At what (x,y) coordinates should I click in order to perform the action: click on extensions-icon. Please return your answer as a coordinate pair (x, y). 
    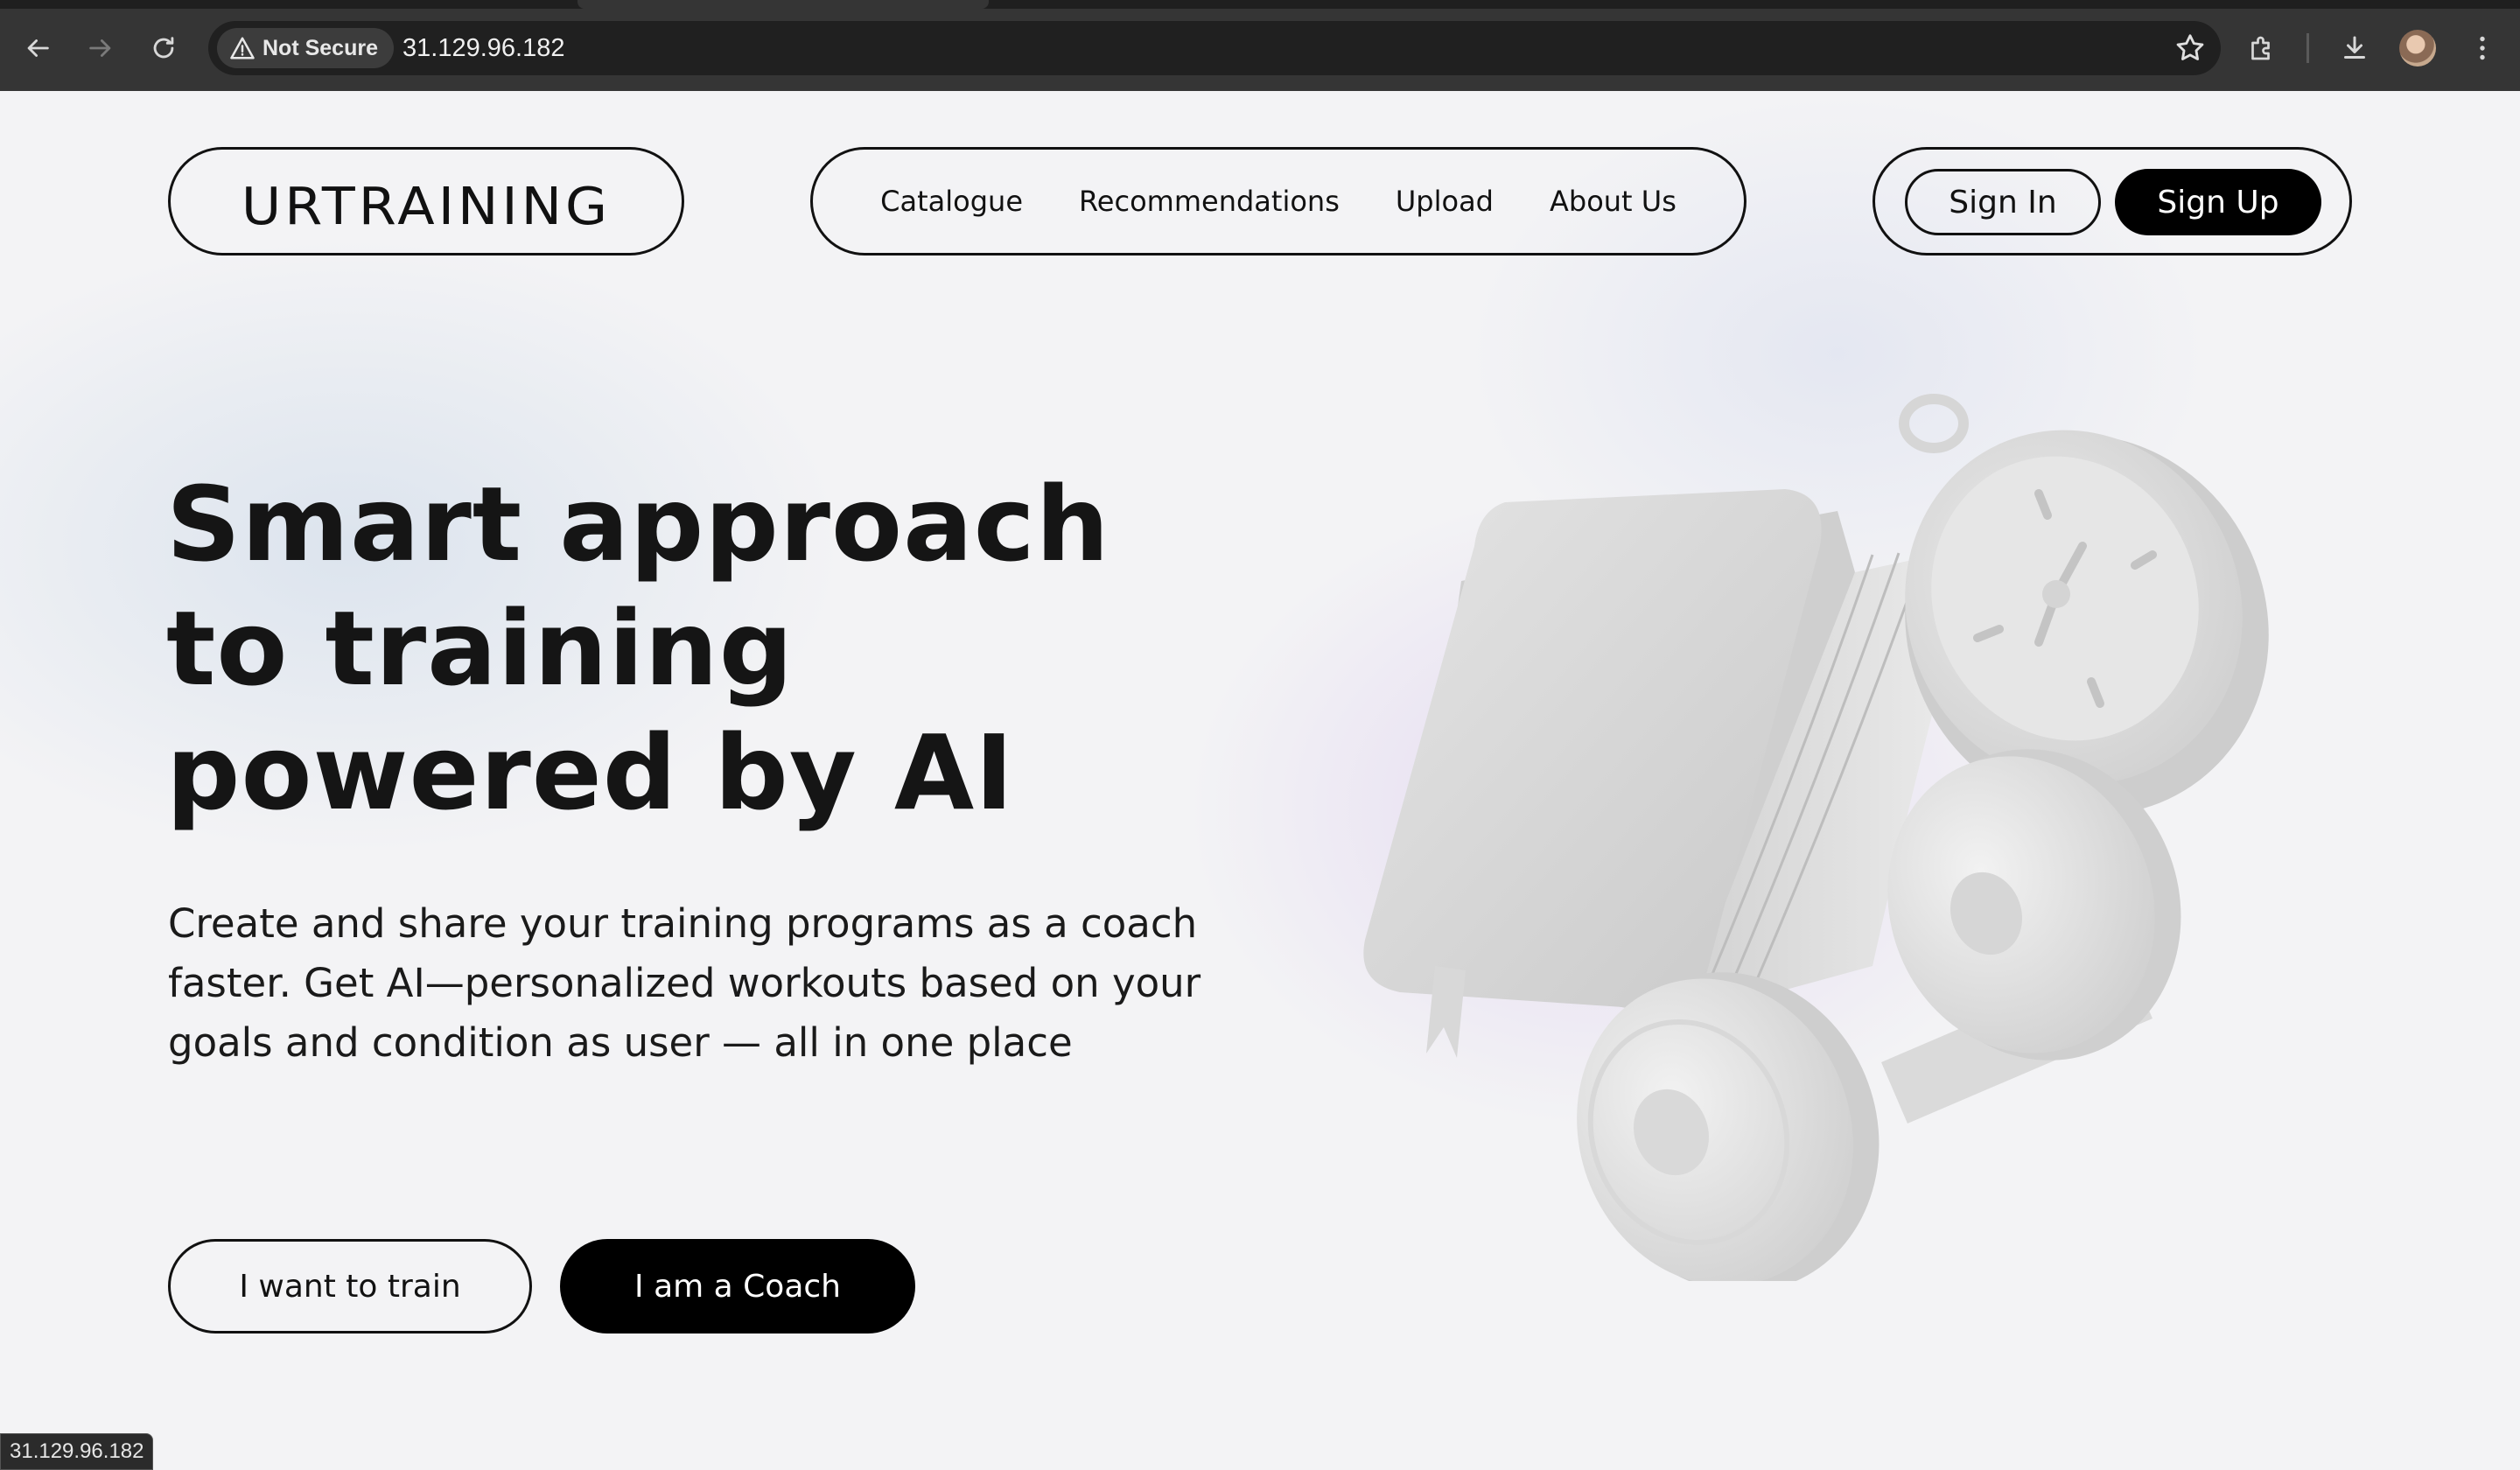
    Looking at the image, I should click on (2262, 48).